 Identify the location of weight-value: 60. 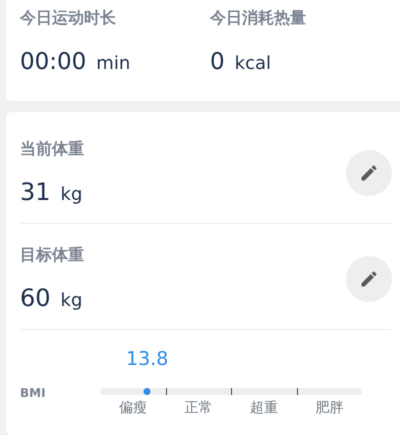
(35, 298).